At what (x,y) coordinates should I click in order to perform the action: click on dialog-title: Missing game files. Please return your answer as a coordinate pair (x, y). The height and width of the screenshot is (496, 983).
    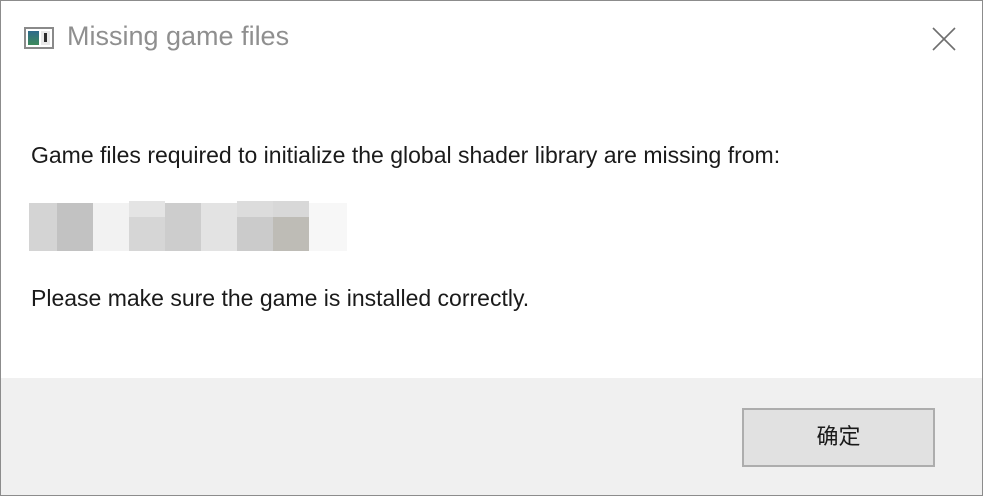
    Looking at the image, I should click on (178, 36).